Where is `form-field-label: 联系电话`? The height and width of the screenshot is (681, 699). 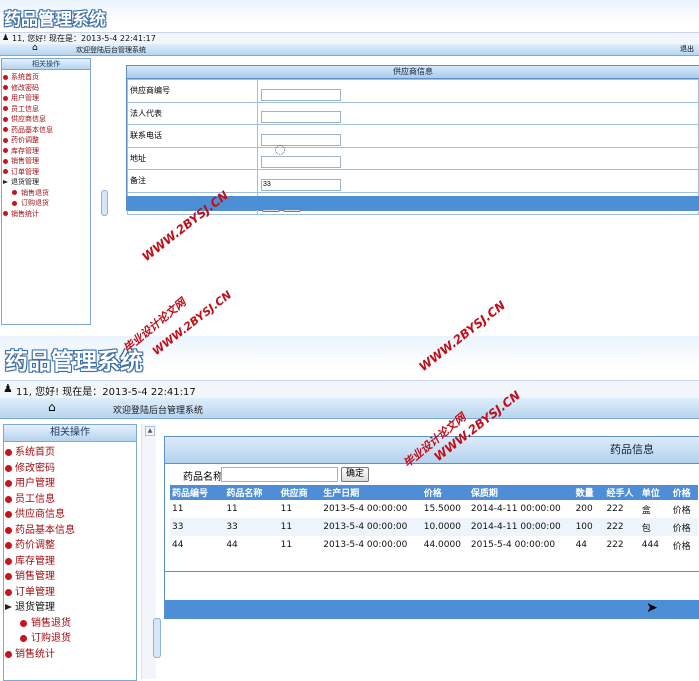
form-field-label: 联系电话 is located at coordinates (192, 136).